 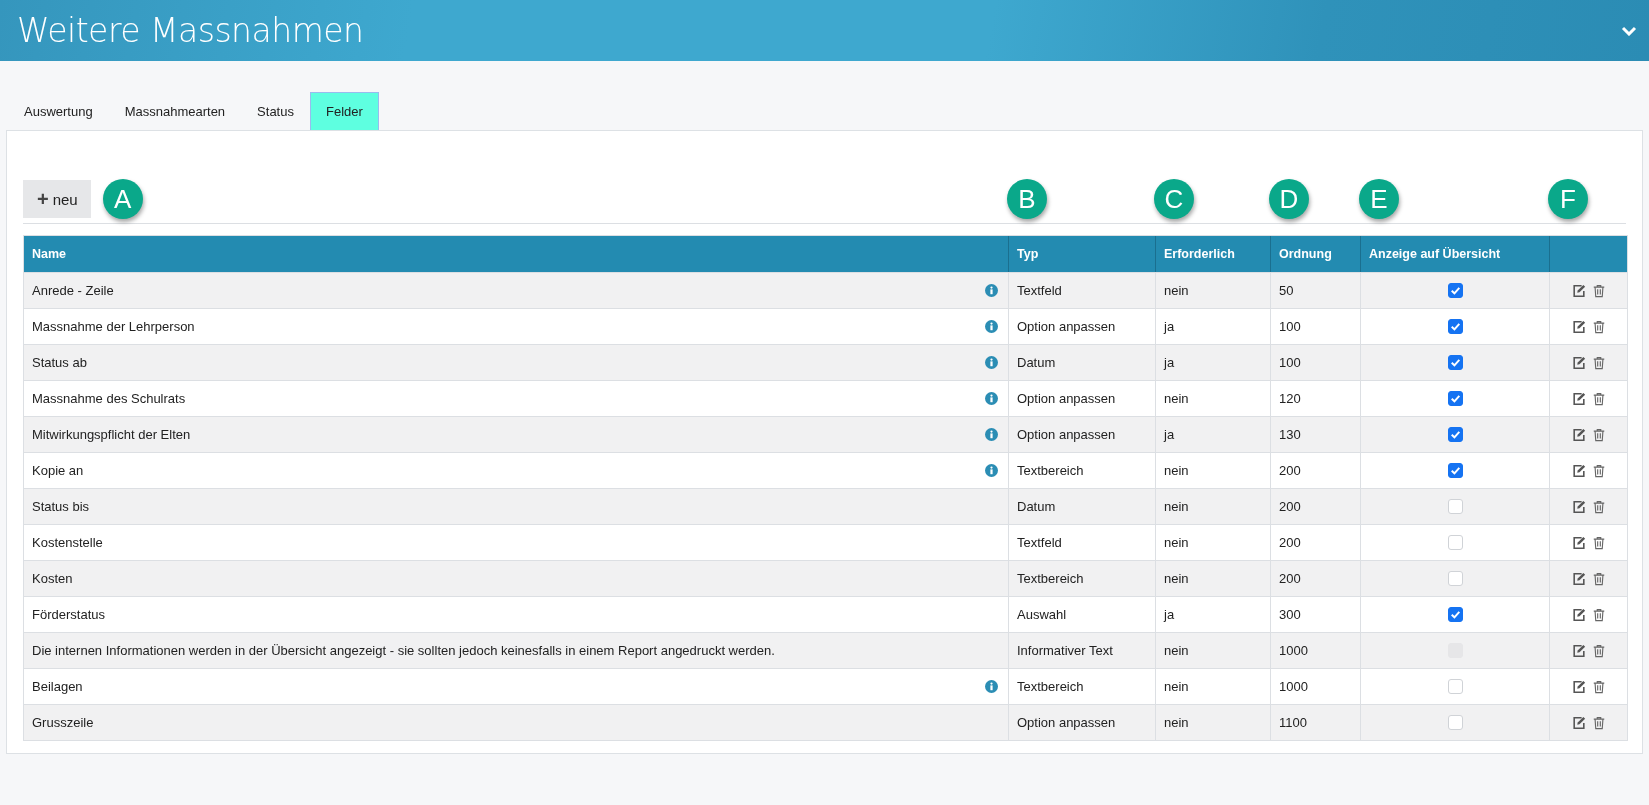 What do you see at coordinates (1027, 199) in the screenshot?
I see `marker-badge: B` at bounding box center [1027, 199].